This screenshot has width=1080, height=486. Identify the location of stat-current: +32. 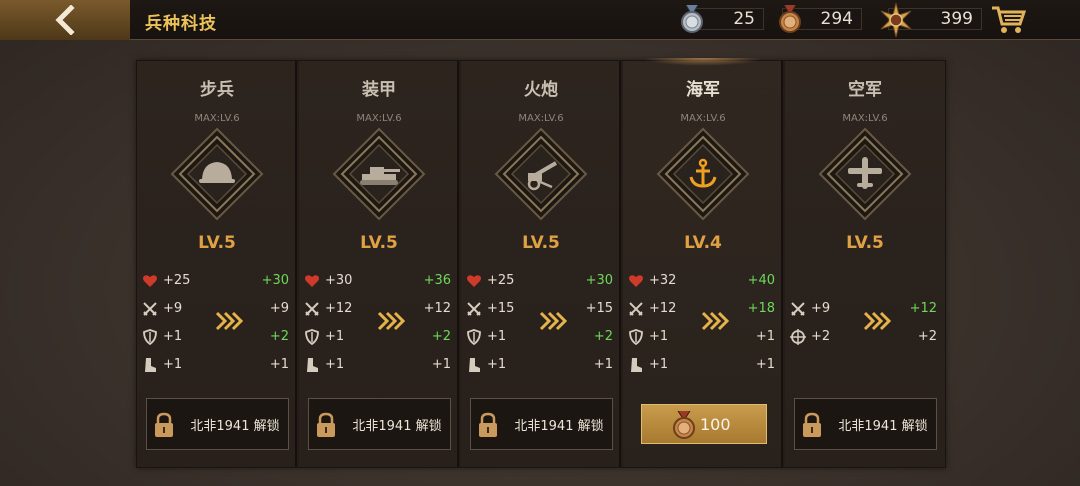
(663, 280).